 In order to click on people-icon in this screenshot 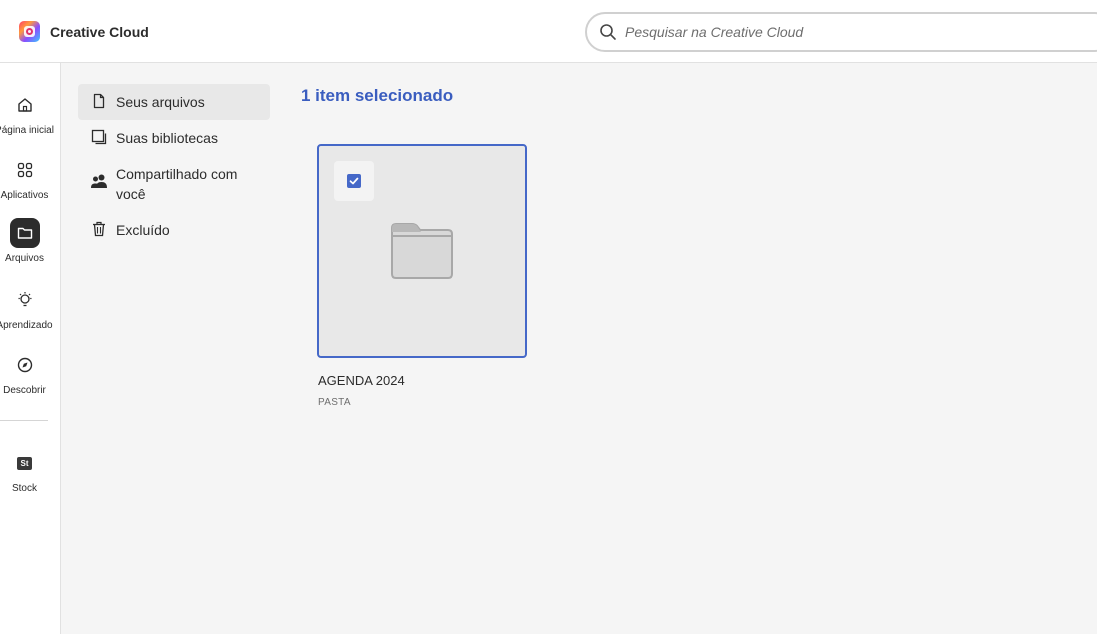, I will do `click(99, 181)`.